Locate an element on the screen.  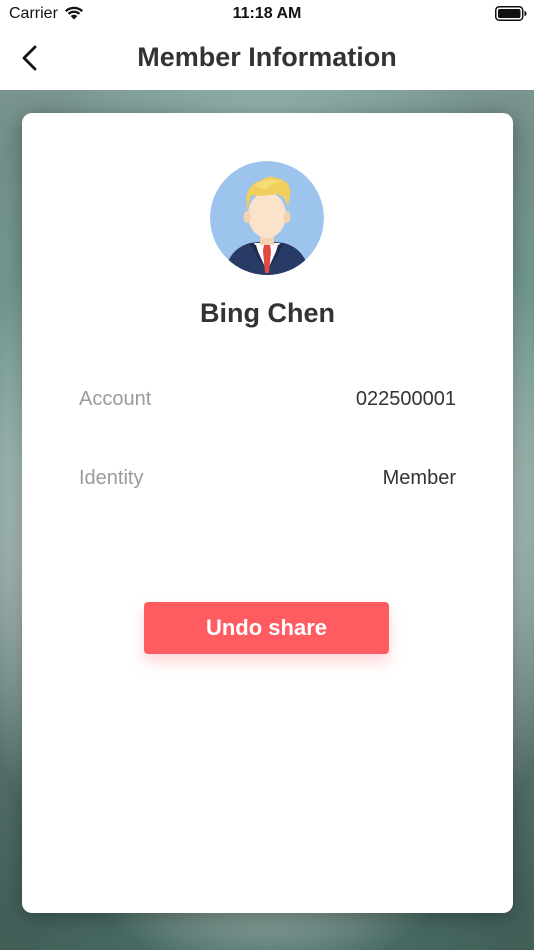
account-value: 022500001 is located at coordinates (405, 399).